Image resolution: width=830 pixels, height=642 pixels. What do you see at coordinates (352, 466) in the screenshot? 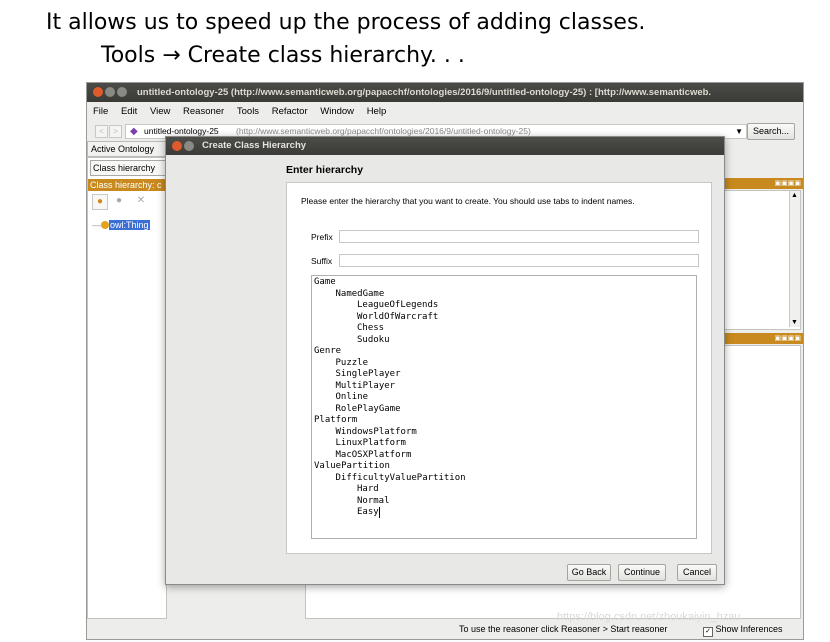
I see `hierarchy-line: ValuePartition` at bounding box center [352, 466].